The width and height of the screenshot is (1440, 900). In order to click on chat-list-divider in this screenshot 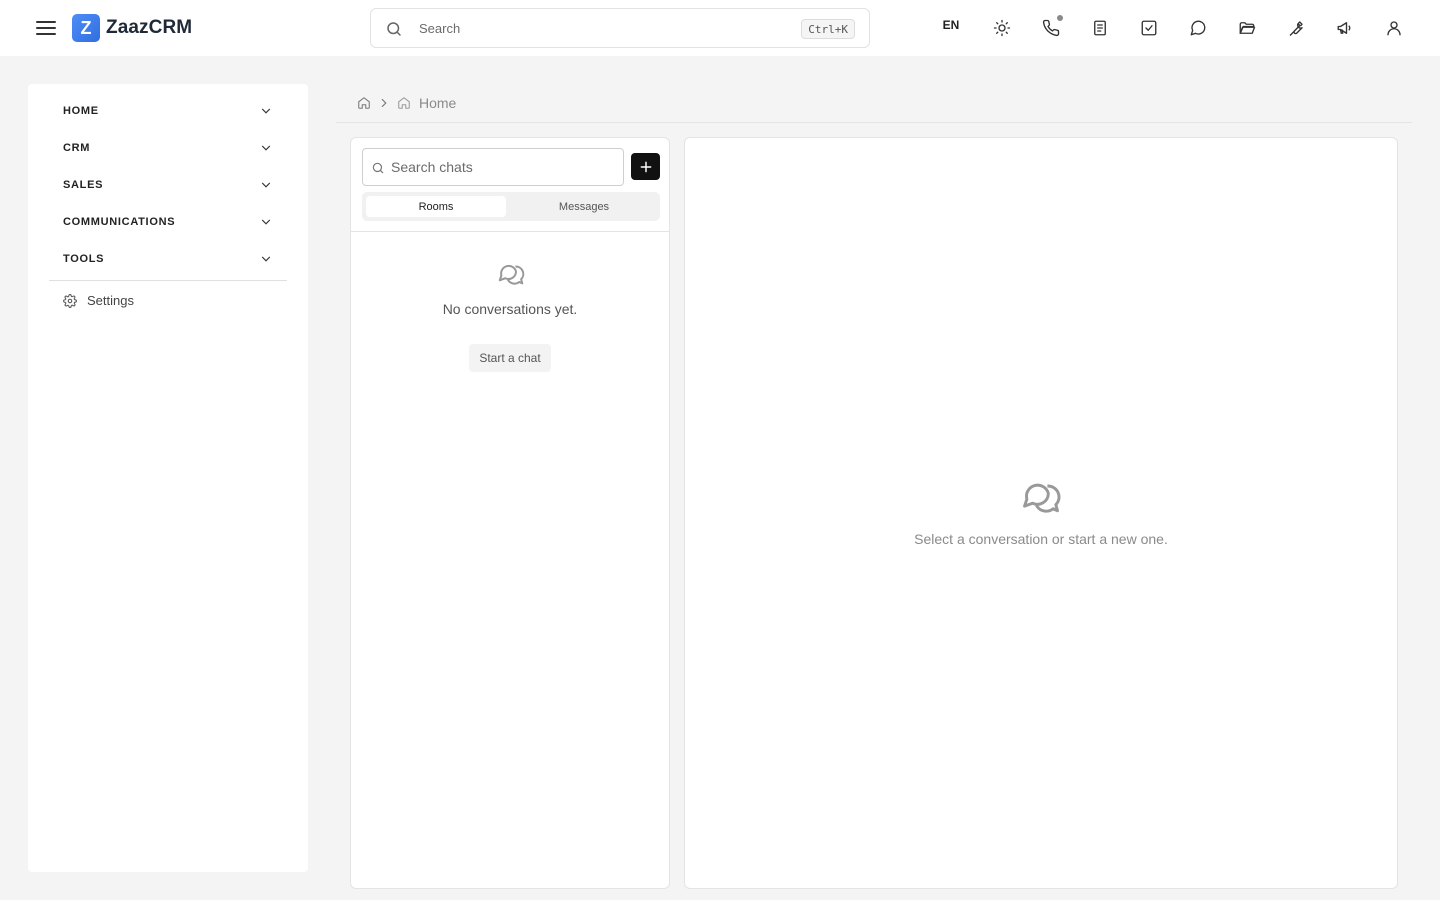, I will do `click(510, 231)`.